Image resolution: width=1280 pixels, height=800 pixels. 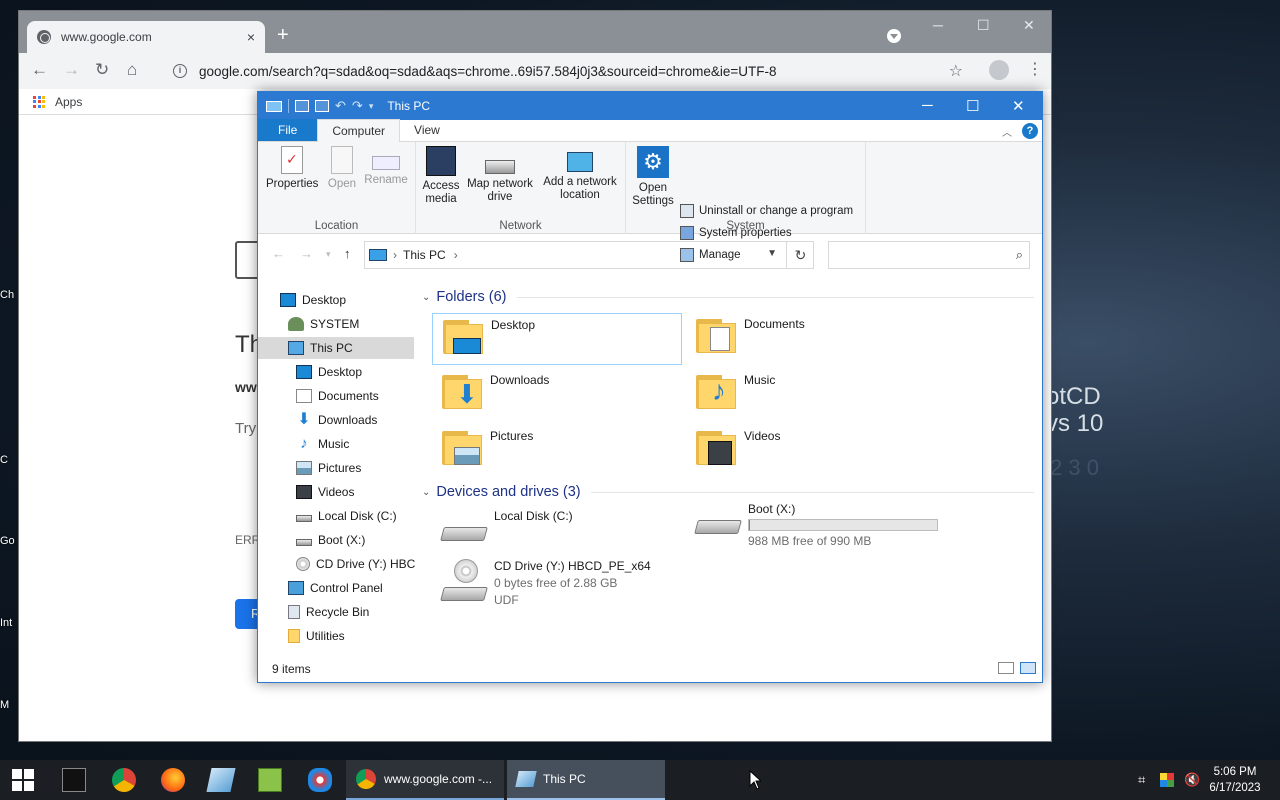 I want to click on map-network-drive-button: Map network drive, so click(x=500, y=175).